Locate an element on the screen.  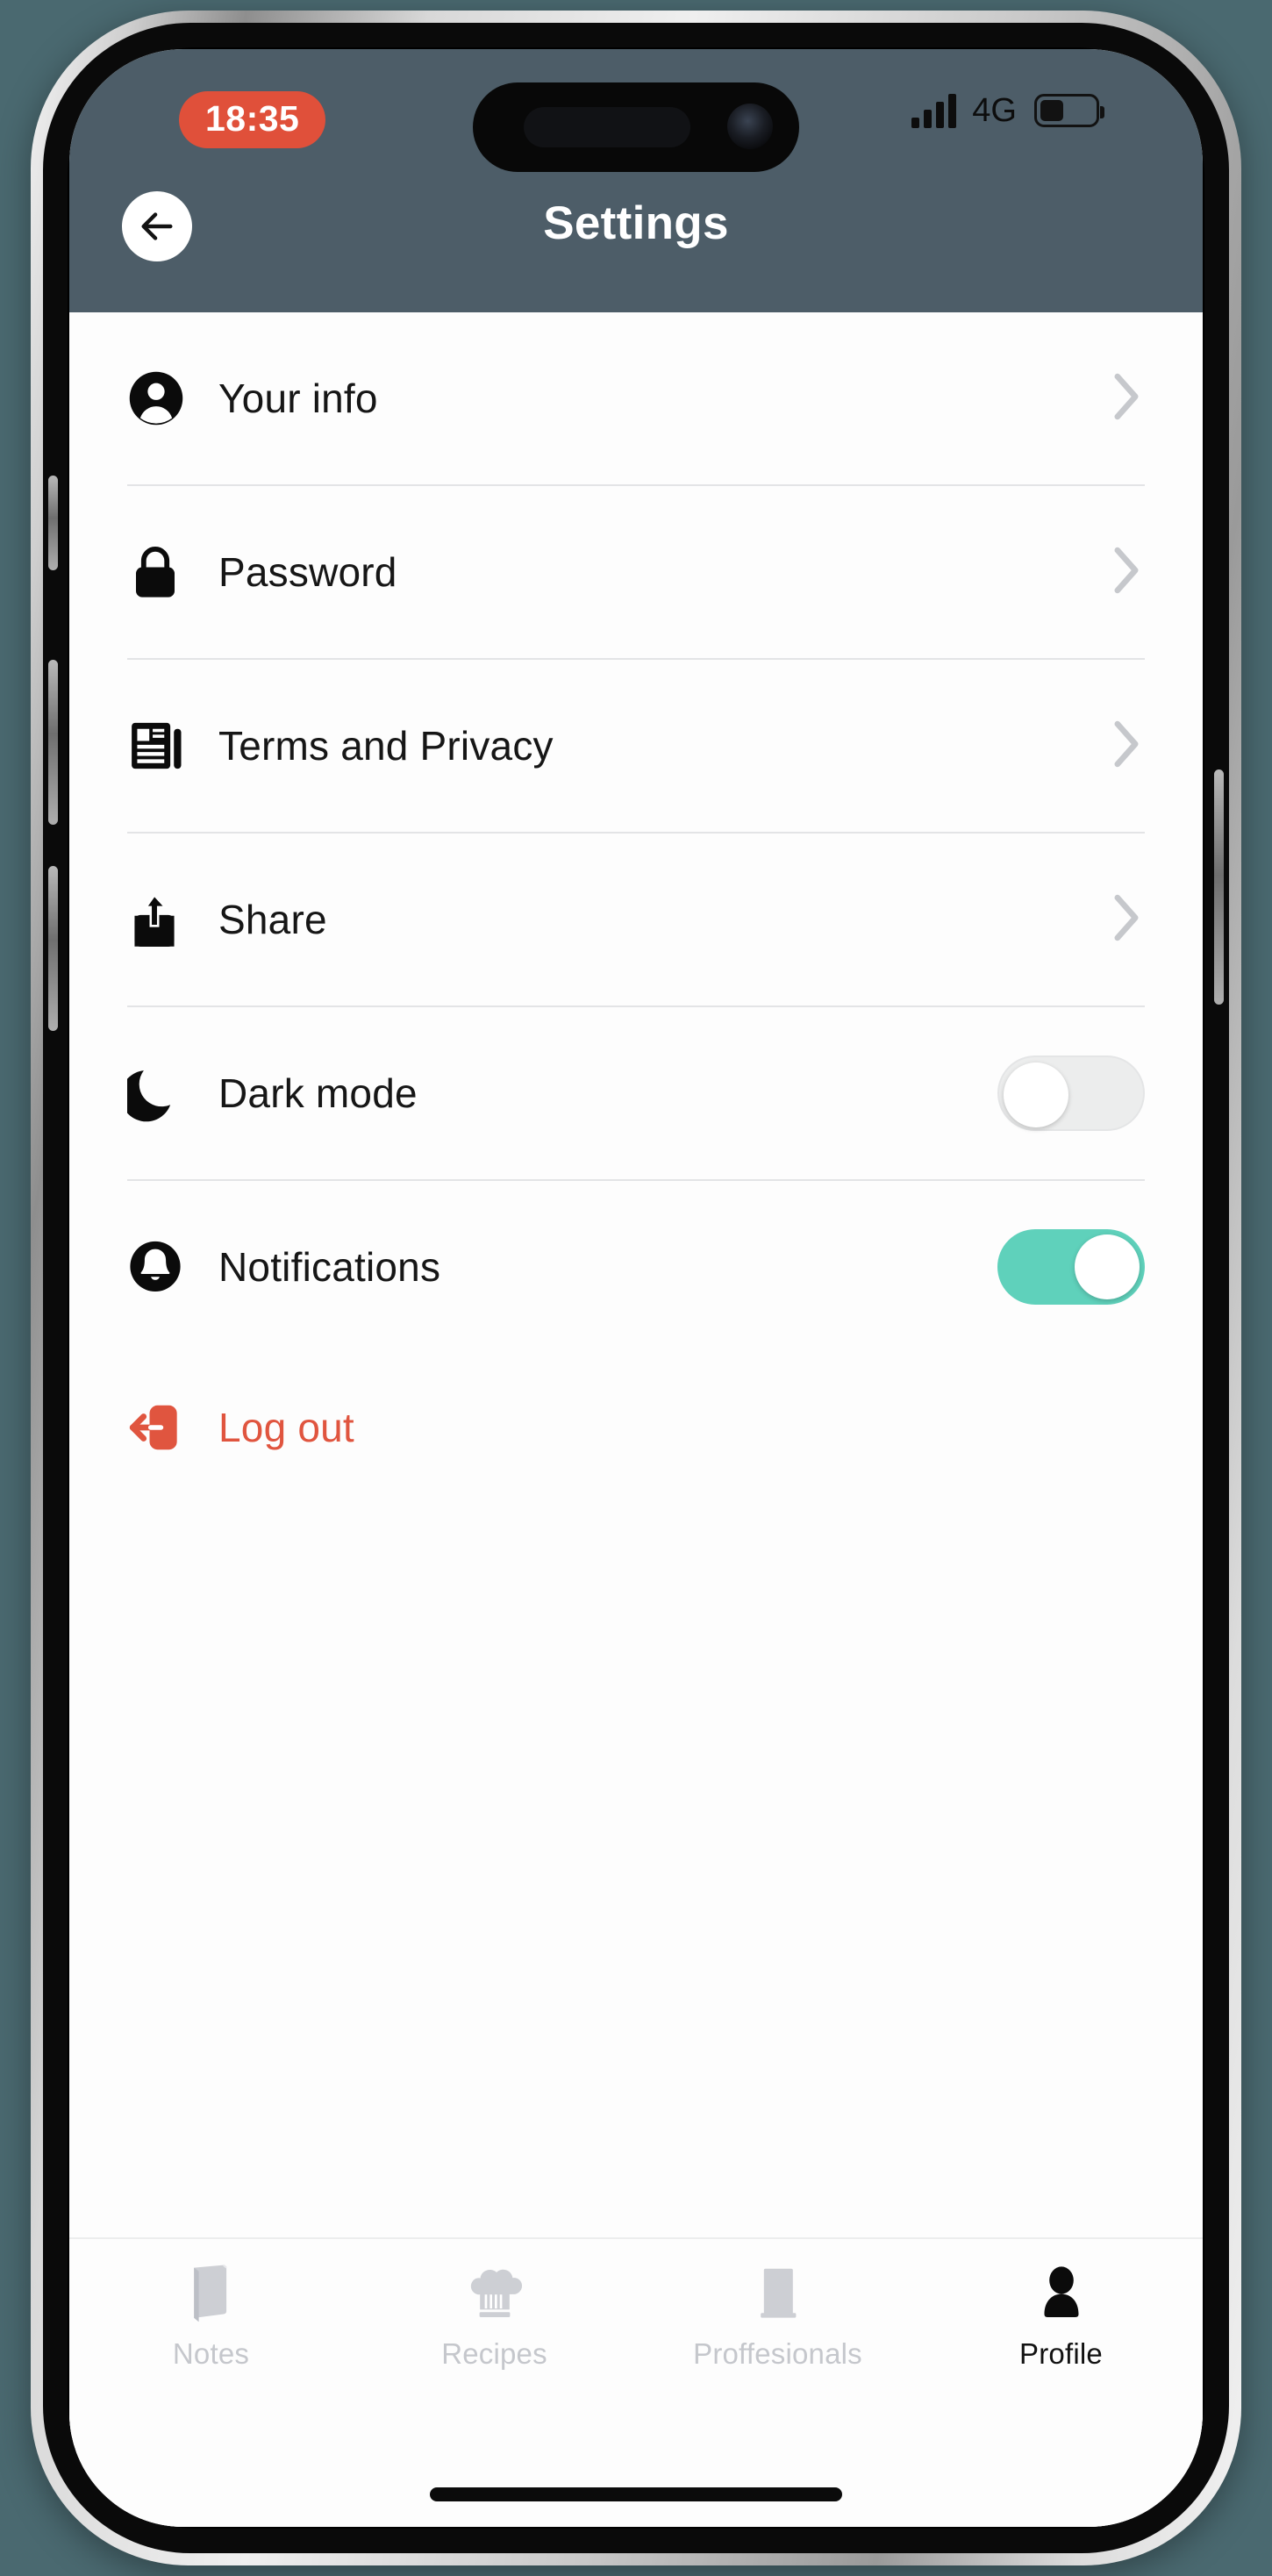
settings-row-your-info: Your info is located at coordinates (636, 399).